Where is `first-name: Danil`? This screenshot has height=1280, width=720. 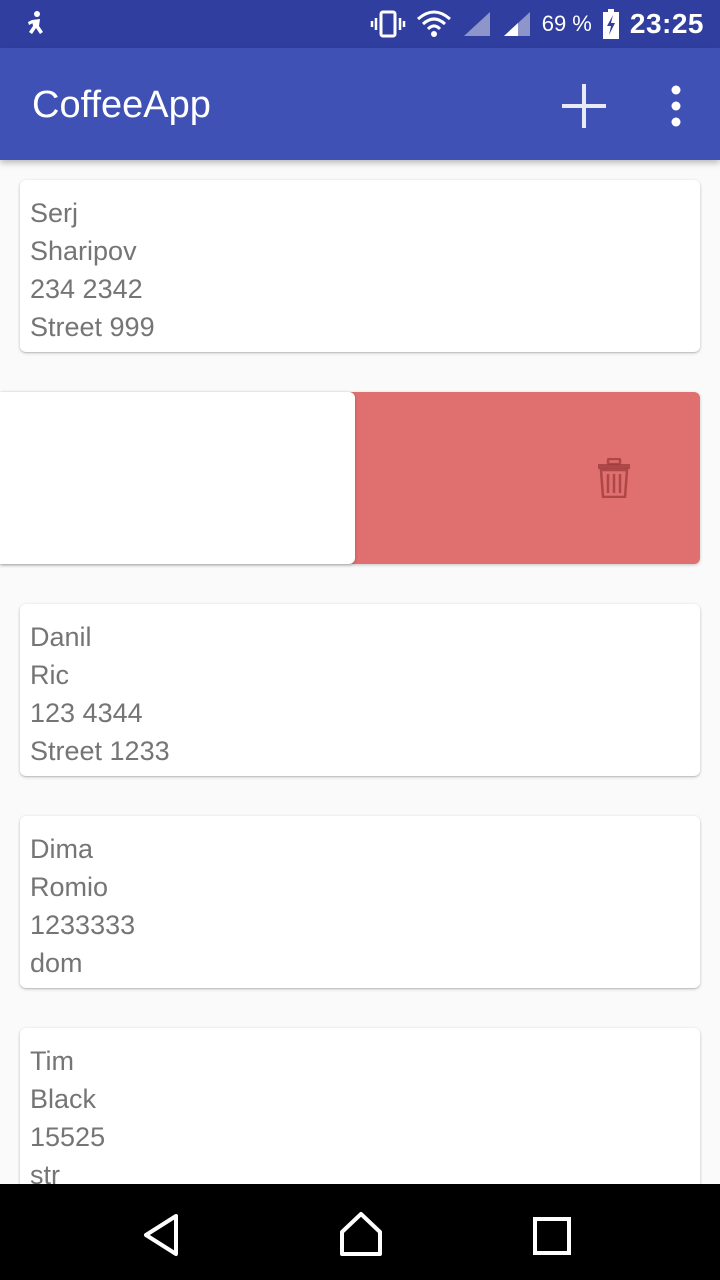 first-name: Danil is located at coordinates (61, 637).